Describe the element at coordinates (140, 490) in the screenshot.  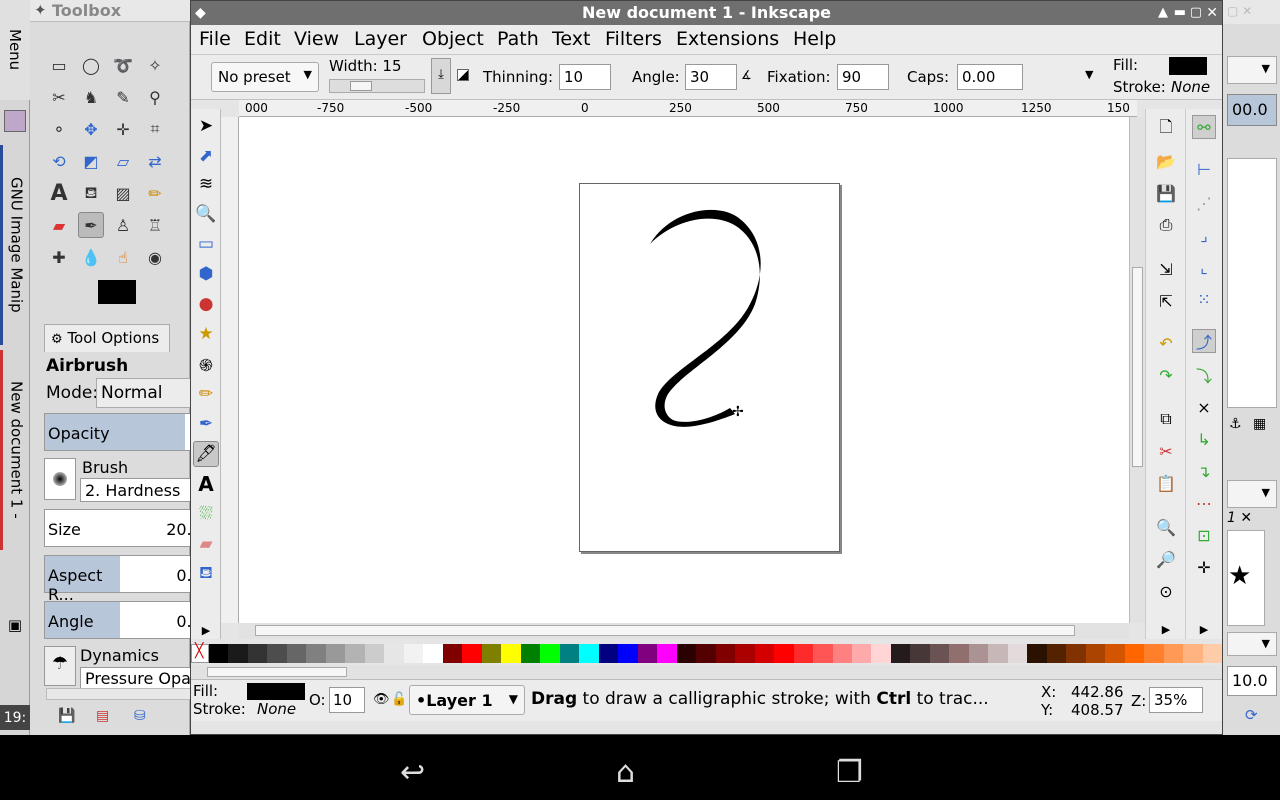
I see `brush-name-field: 2. Hardness` at that location.